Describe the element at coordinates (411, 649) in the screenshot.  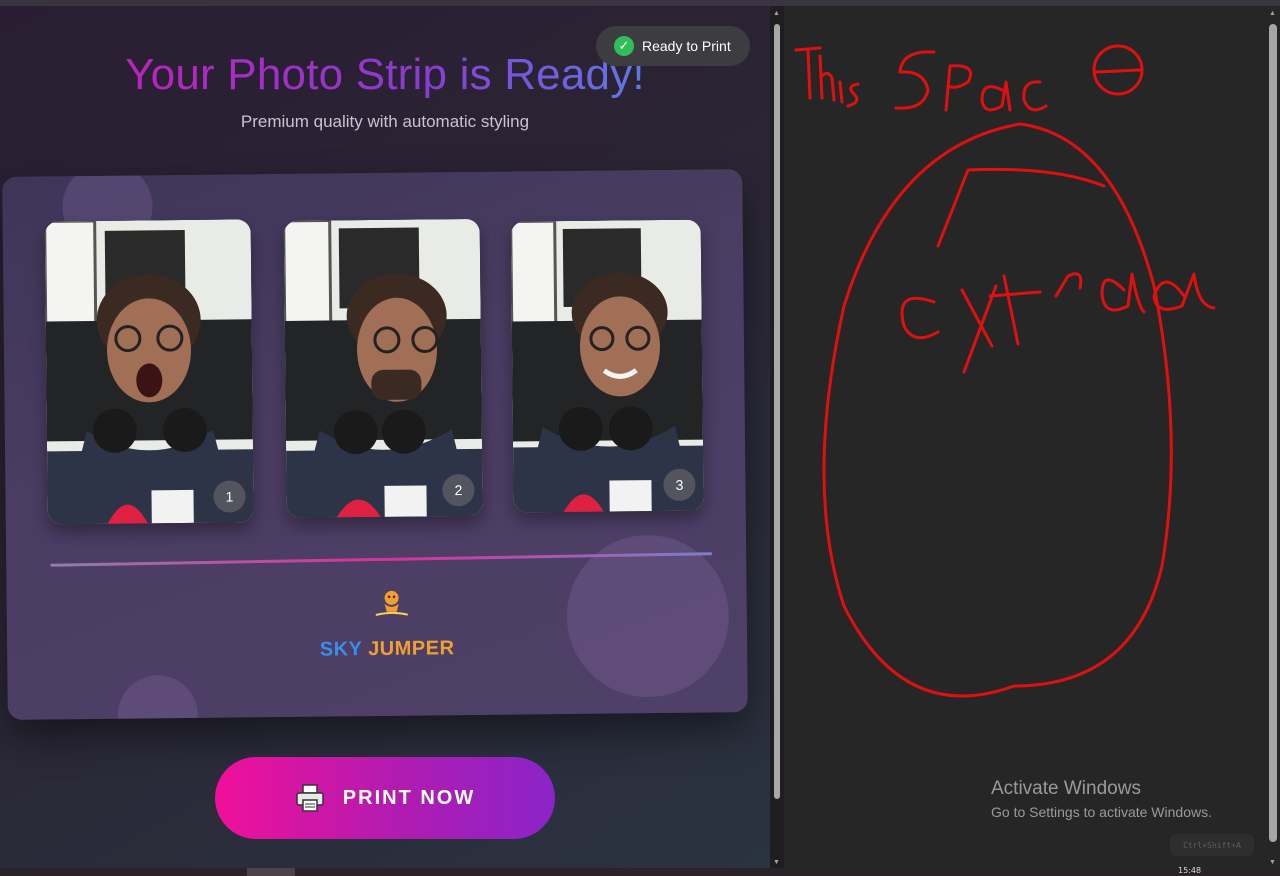
I see `brand-word-jumper: JUMPER` at that location.